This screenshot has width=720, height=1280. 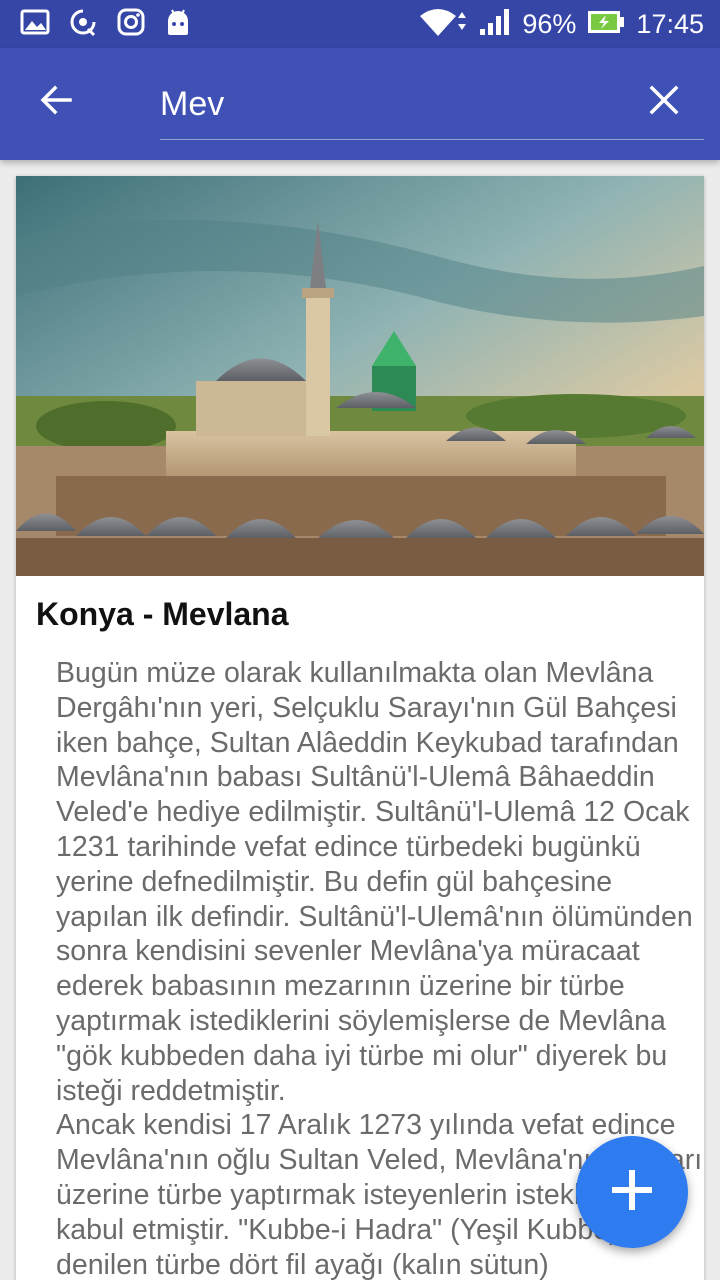 I want to click on android-icon, so click(x=178, y=24).